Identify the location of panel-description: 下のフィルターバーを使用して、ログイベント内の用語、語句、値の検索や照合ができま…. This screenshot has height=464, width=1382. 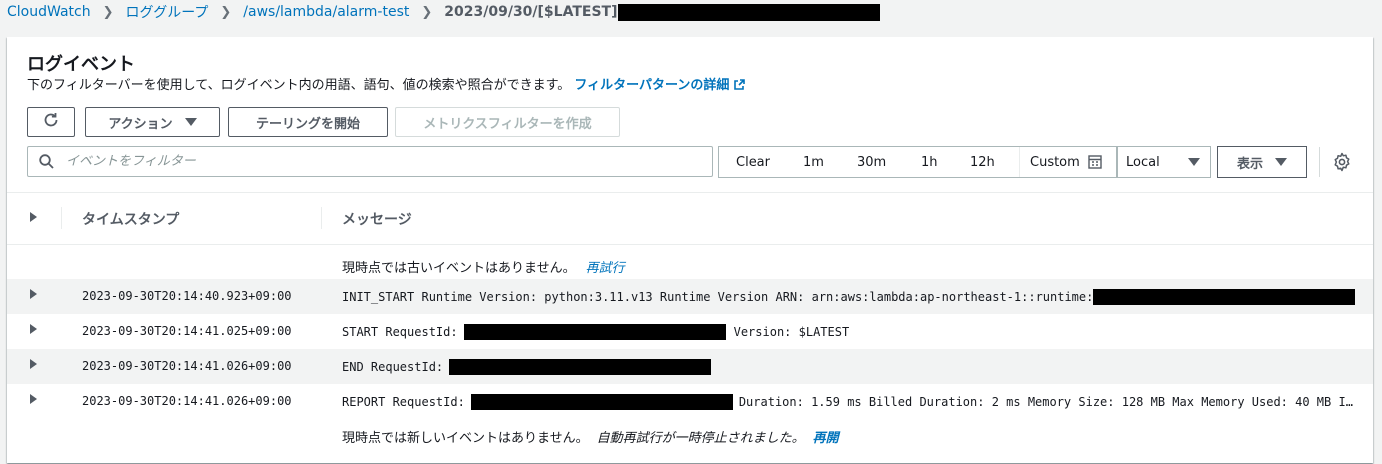
(386, 87).